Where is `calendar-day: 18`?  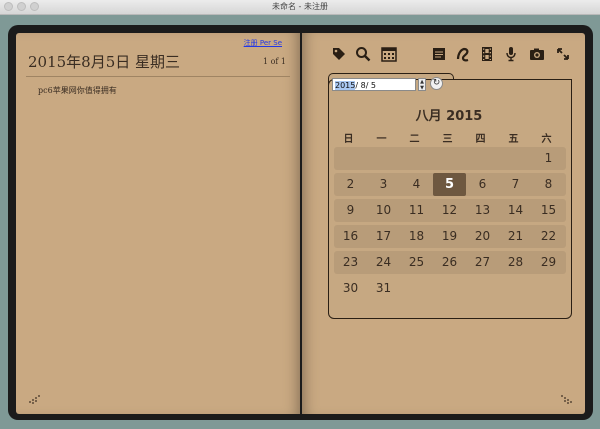
calendar-day: 18 is located at coordinates (416, 236).